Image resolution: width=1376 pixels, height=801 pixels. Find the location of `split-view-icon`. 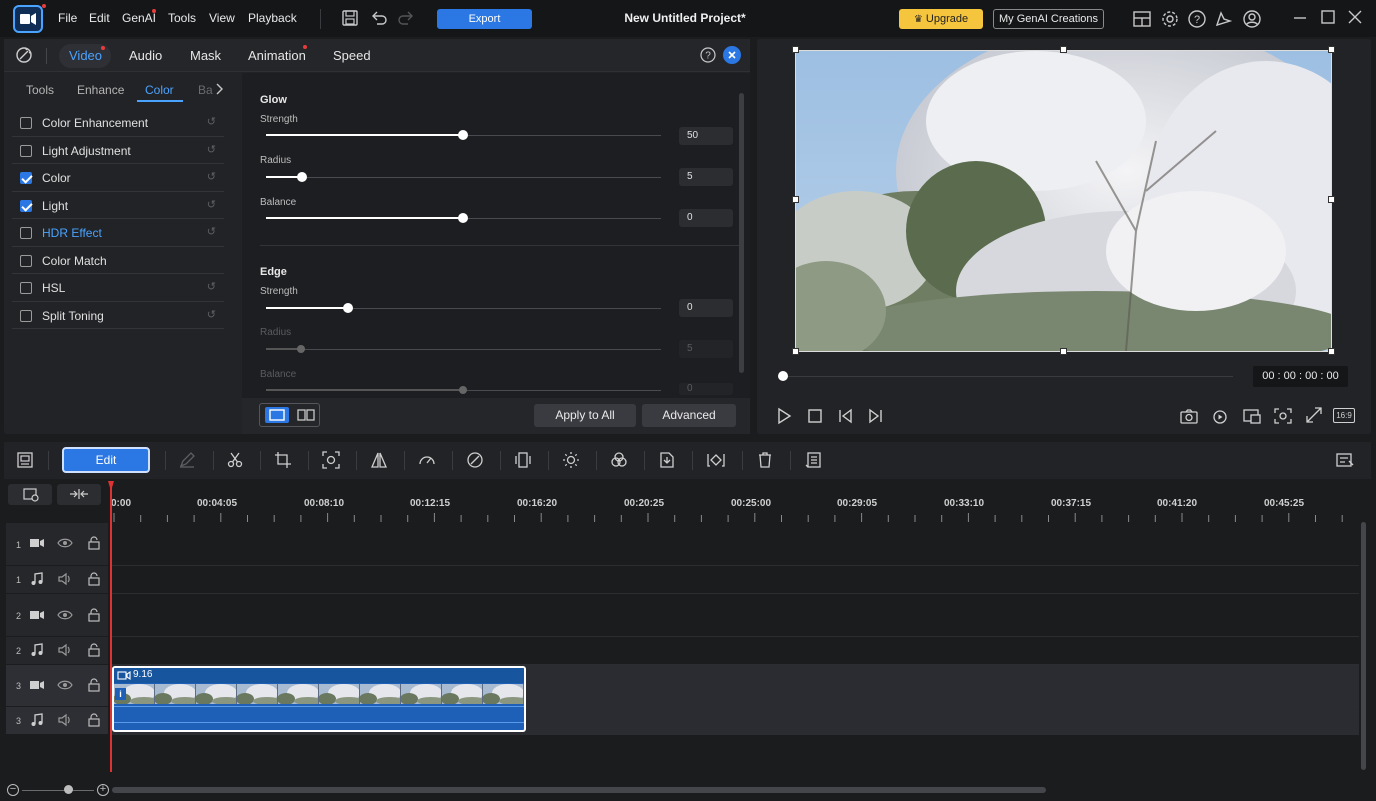

split-view-icon is located at coordinates (306, 415).